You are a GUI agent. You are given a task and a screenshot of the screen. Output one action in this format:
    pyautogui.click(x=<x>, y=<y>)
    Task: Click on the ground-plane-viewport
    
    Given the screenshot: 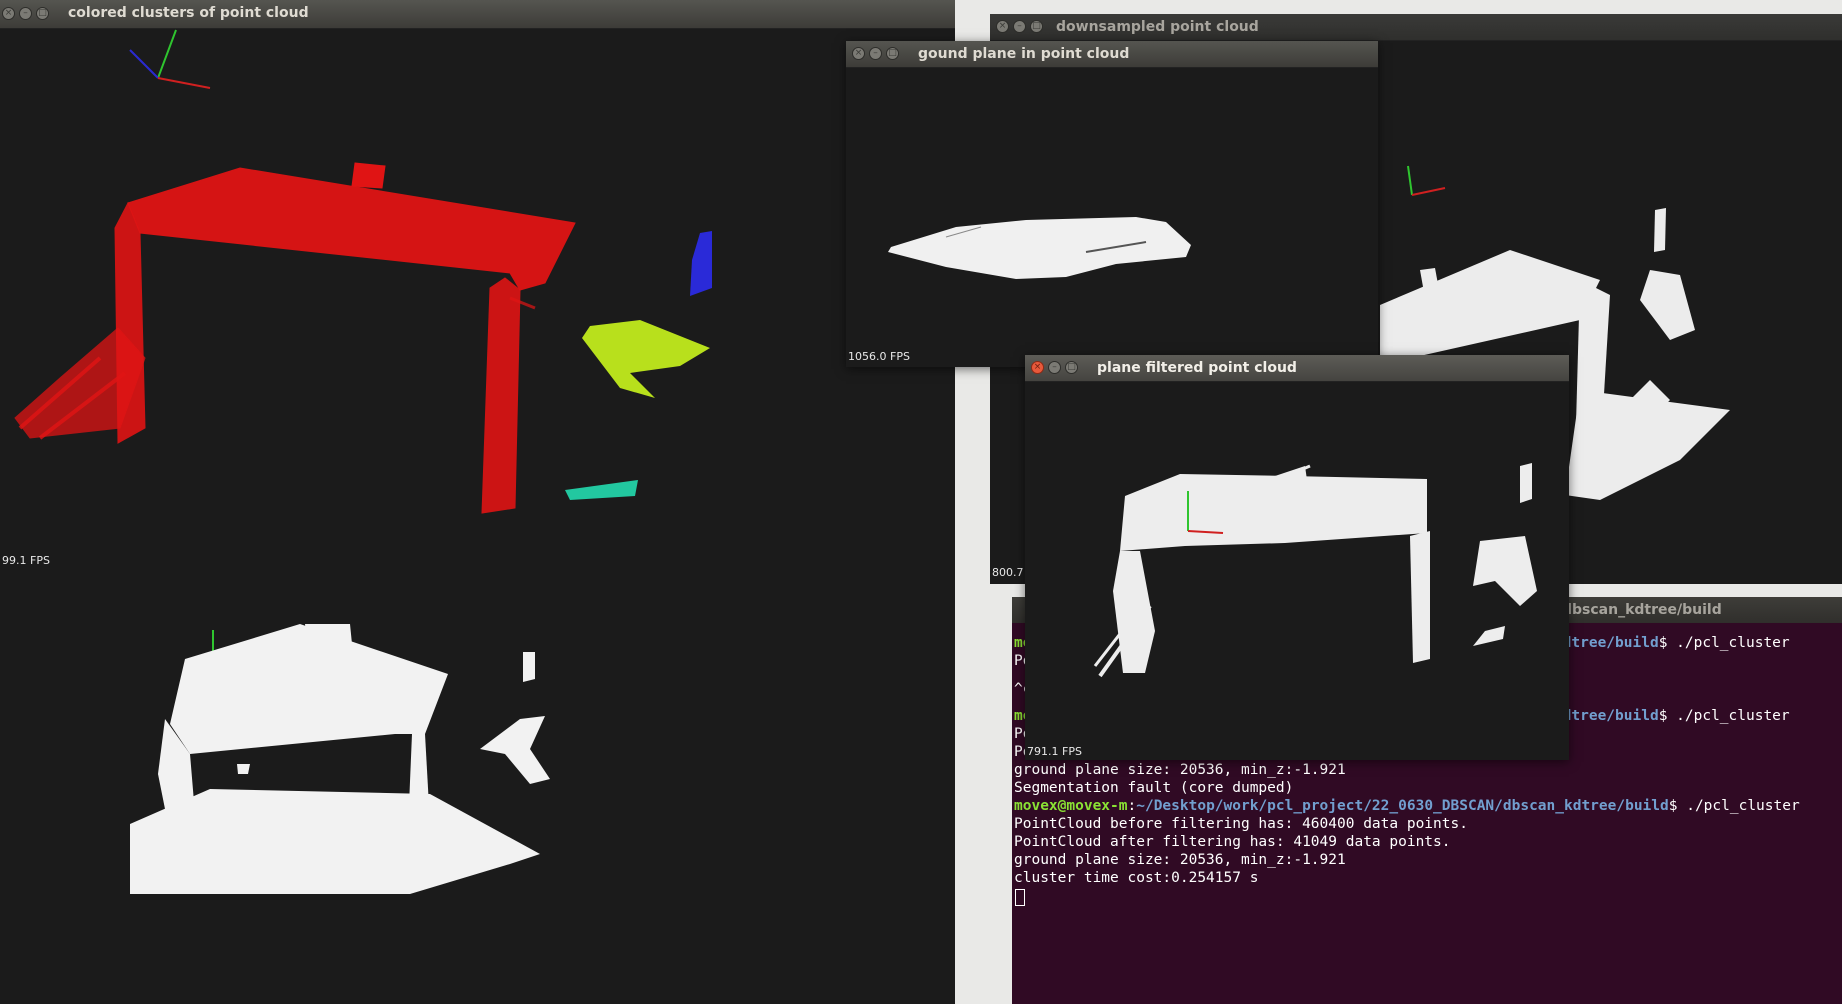 What is the action you would take?
    pyautogui.click(x=1112, y=217)
    